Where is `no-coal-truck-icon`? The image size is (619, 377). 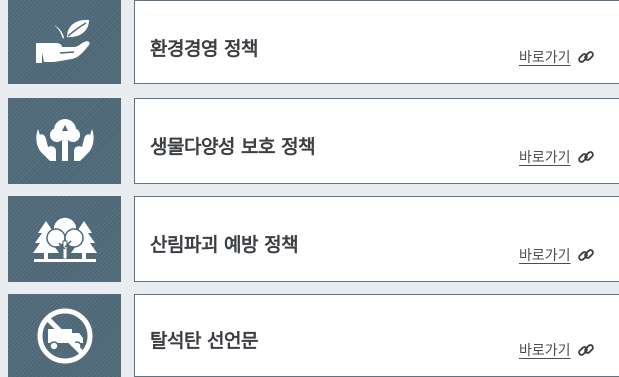
no-coal-truck-icon is located at coordinates (65, 336).